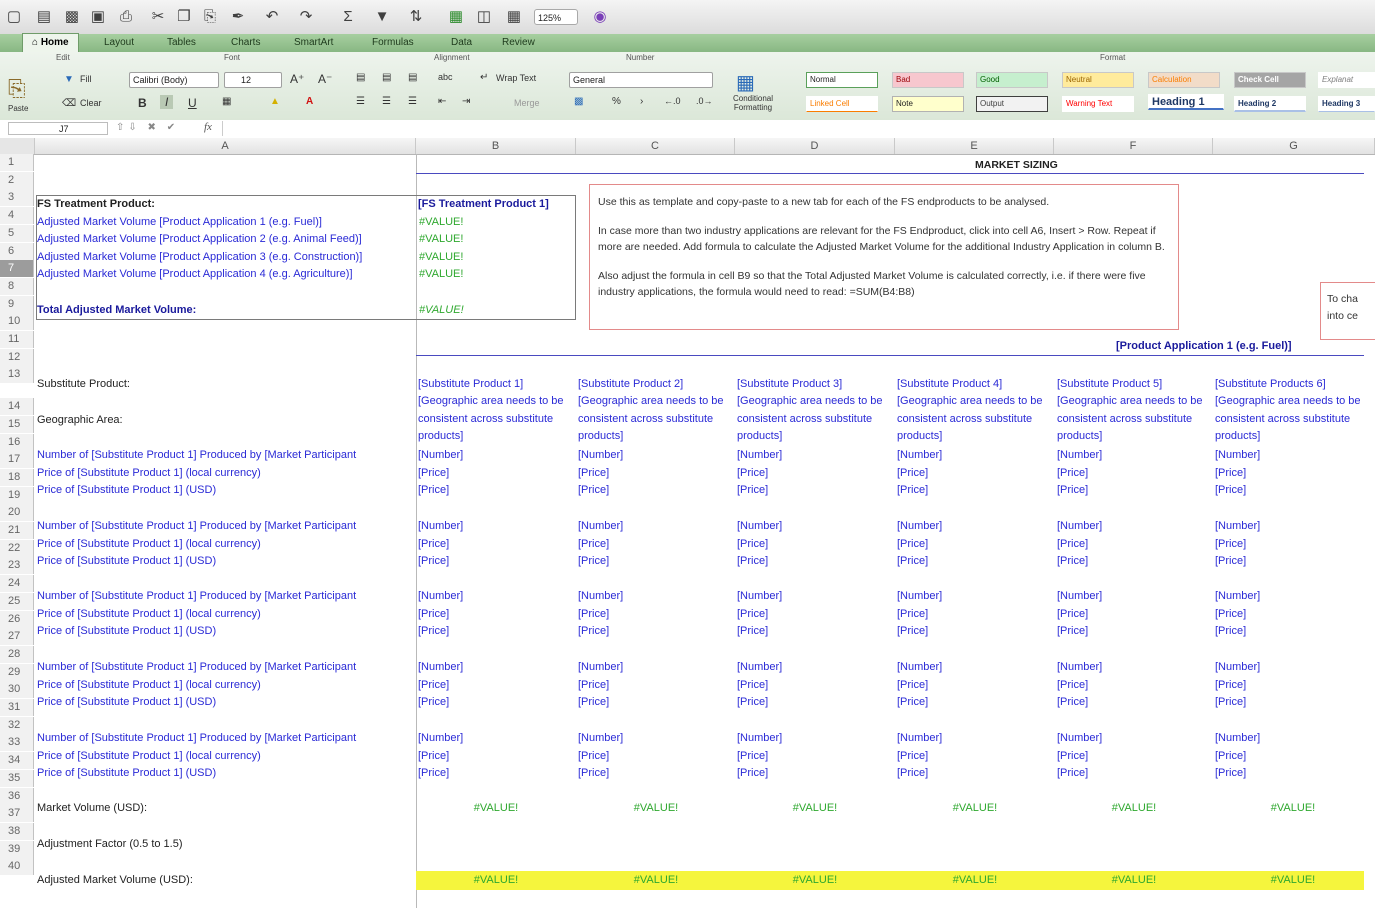 The height and width of the screenshot is (908, 1375). I want to click on decimal-increase-icon: ←.0, so click(672, 101).